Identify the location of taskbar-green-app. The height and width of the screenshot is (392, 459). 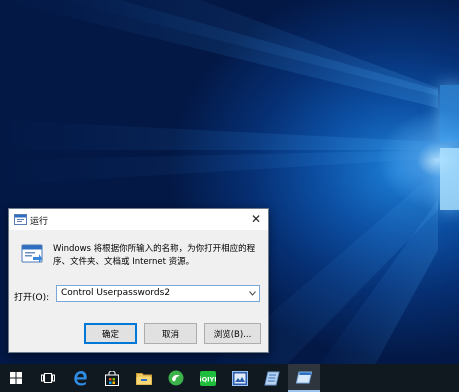
(176, 378).